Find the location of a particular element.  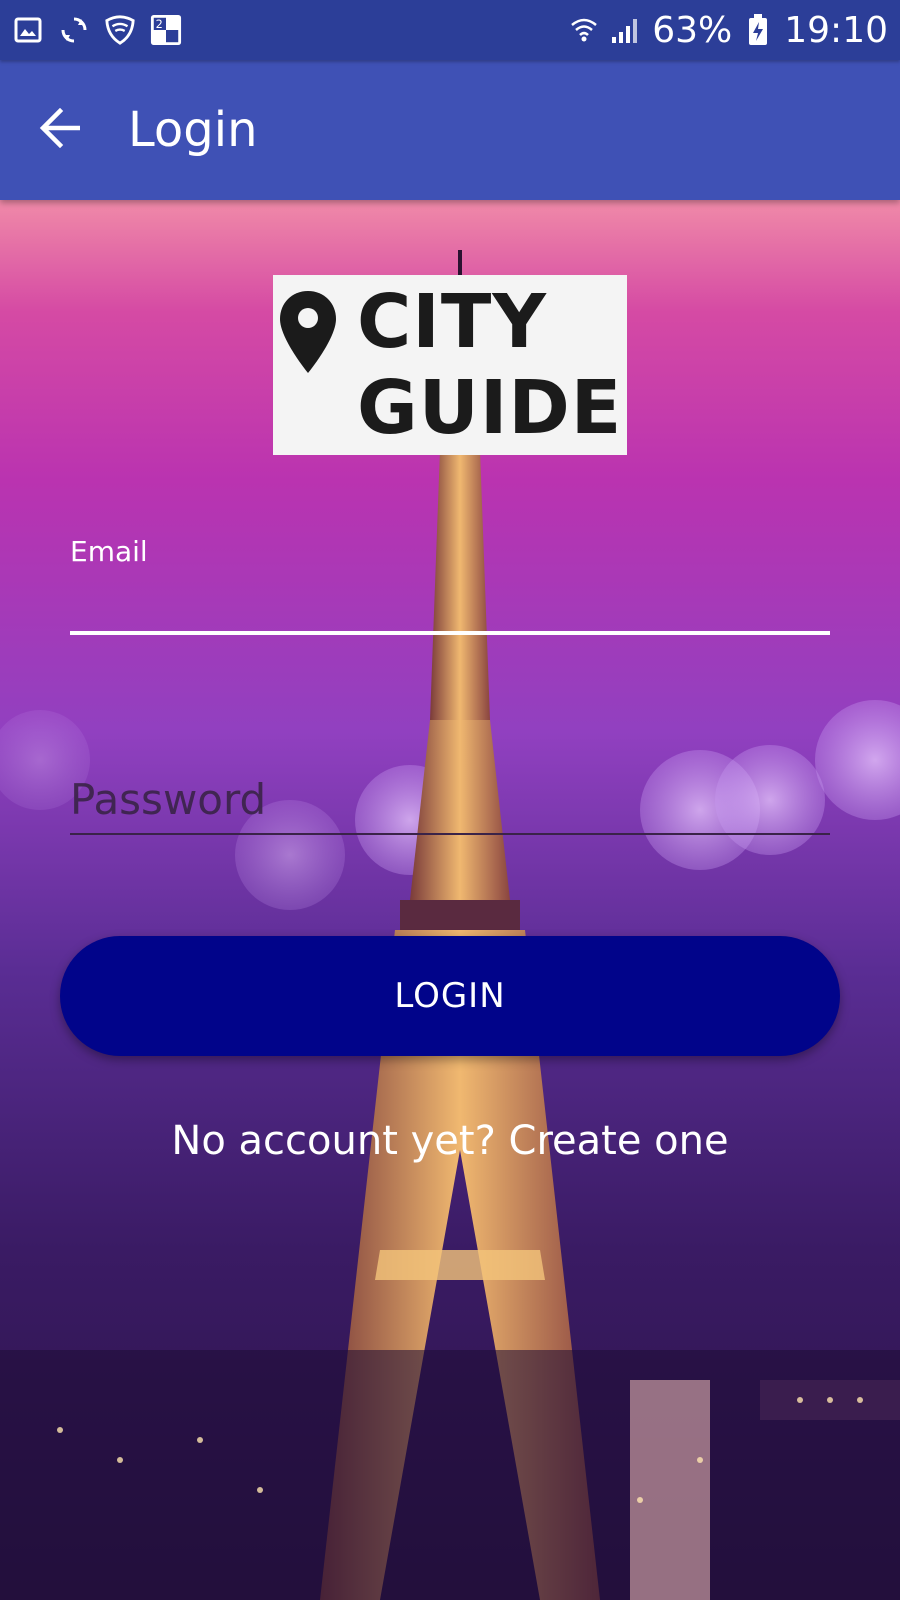

app-bar: Login is located at coordinates (450, 130).